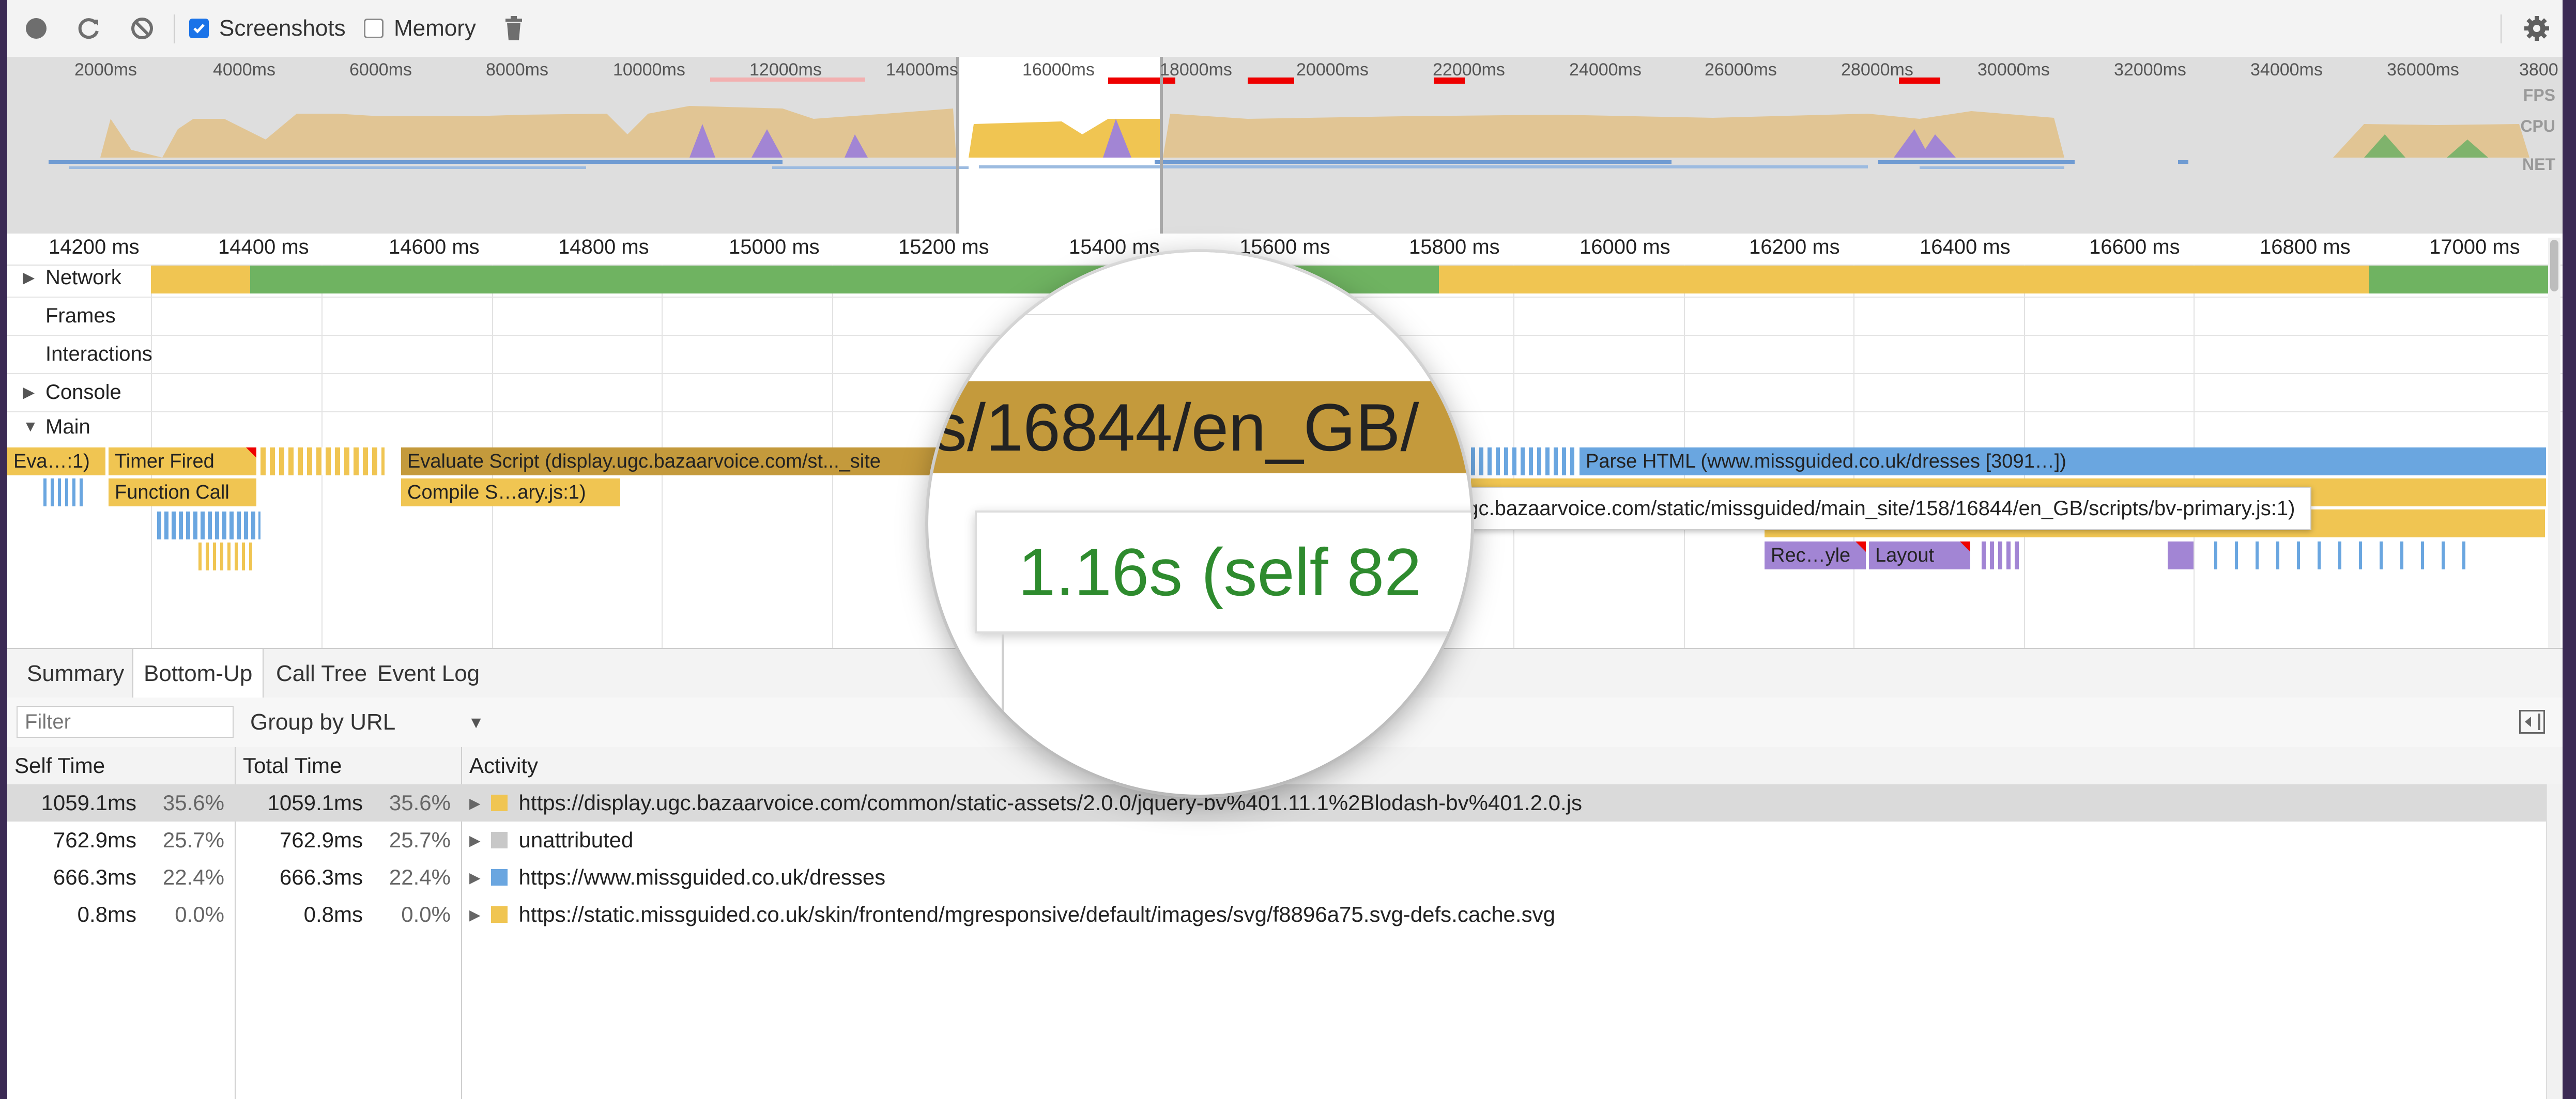 The height and width of the screenshot is (1099, 2576). Describe the element at coordinates (126, 722) in the screenshot. I see `filter-input` at that location.